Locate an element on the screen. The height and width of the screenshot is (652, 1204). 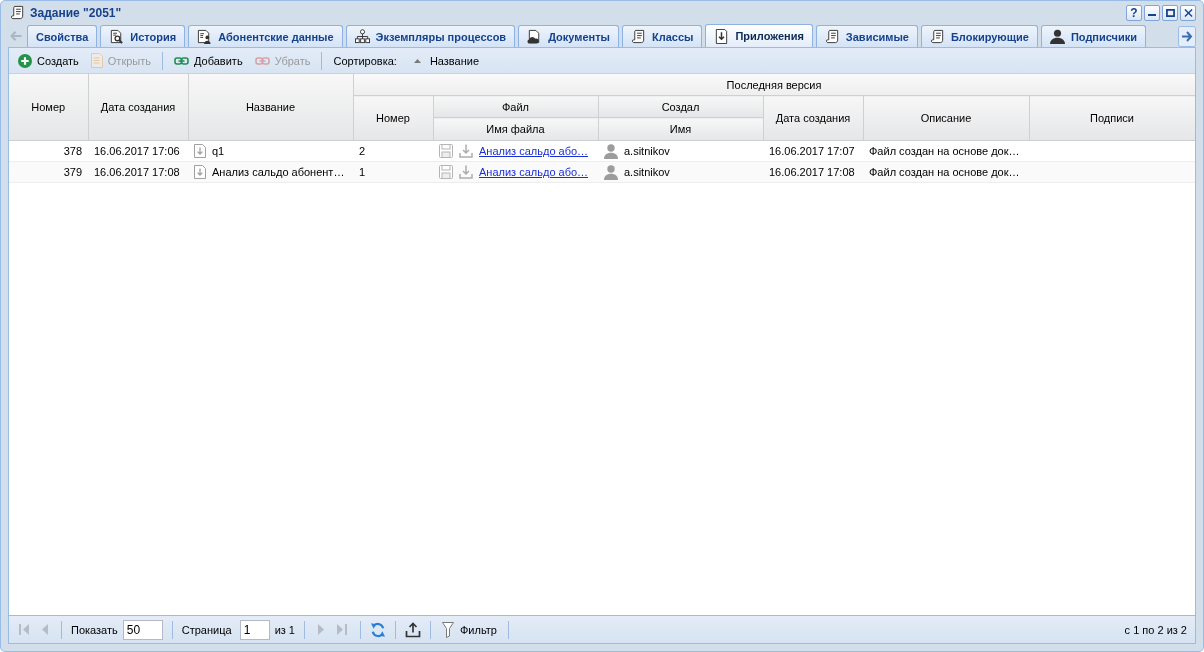
column-header: Файл is located at coordinates (515, 106).